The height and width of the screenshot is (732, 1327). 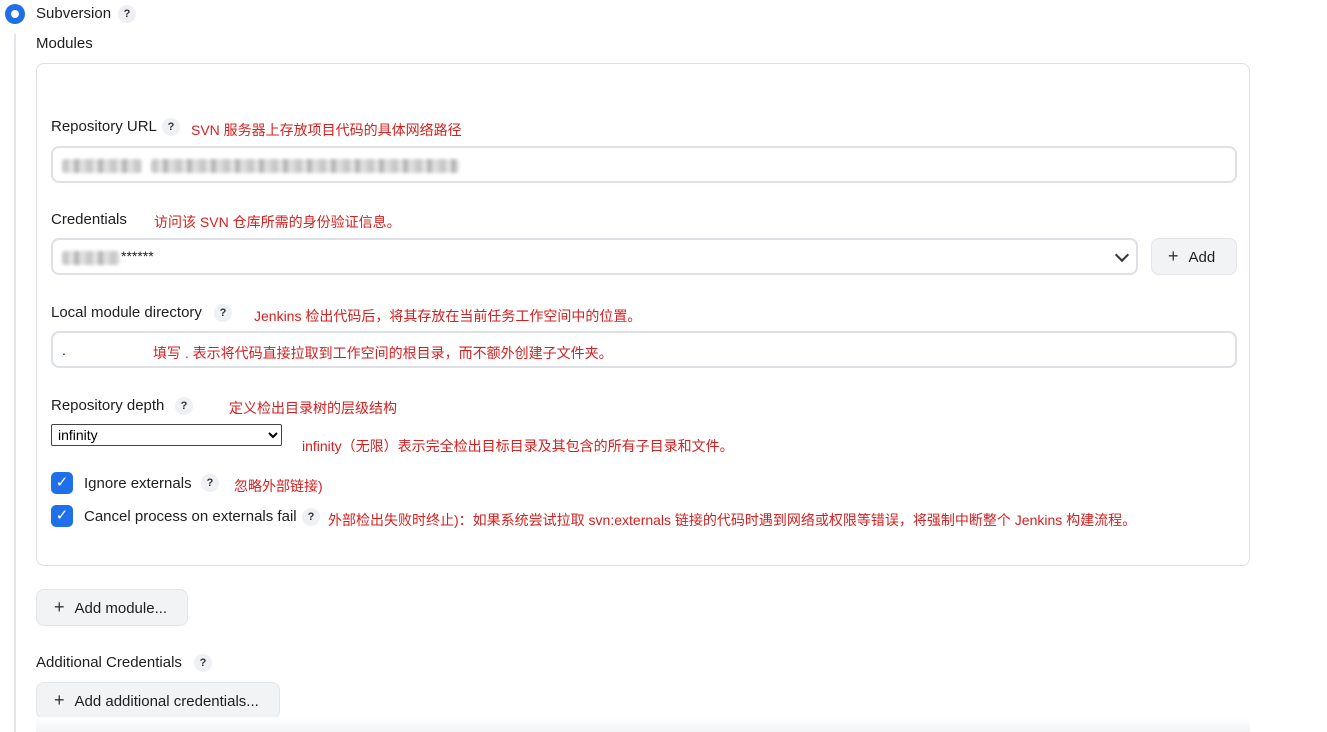 I want to click on repository-url-input, so click(x=644, y=164).